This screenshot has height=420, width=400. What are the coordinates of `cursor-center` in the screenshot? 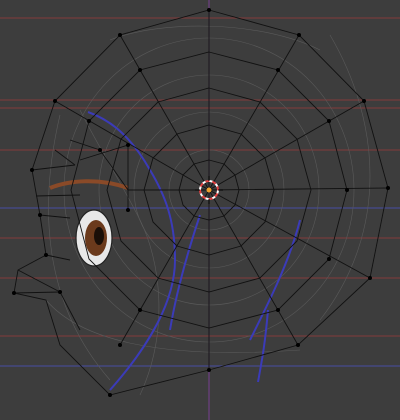 It's located at (209, 190).